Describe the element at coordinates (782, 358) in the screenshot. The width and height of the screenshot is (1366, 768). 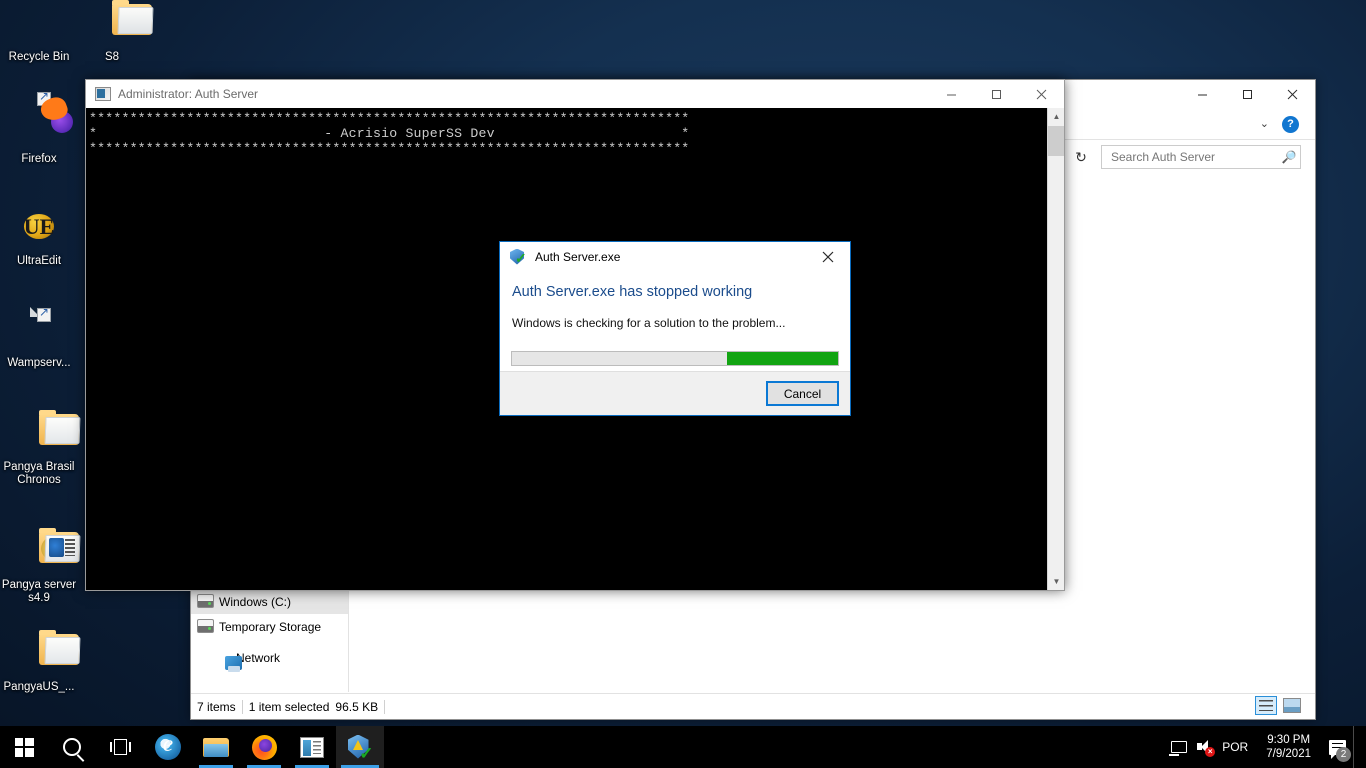
I see `progress-bar-fill` at that location.